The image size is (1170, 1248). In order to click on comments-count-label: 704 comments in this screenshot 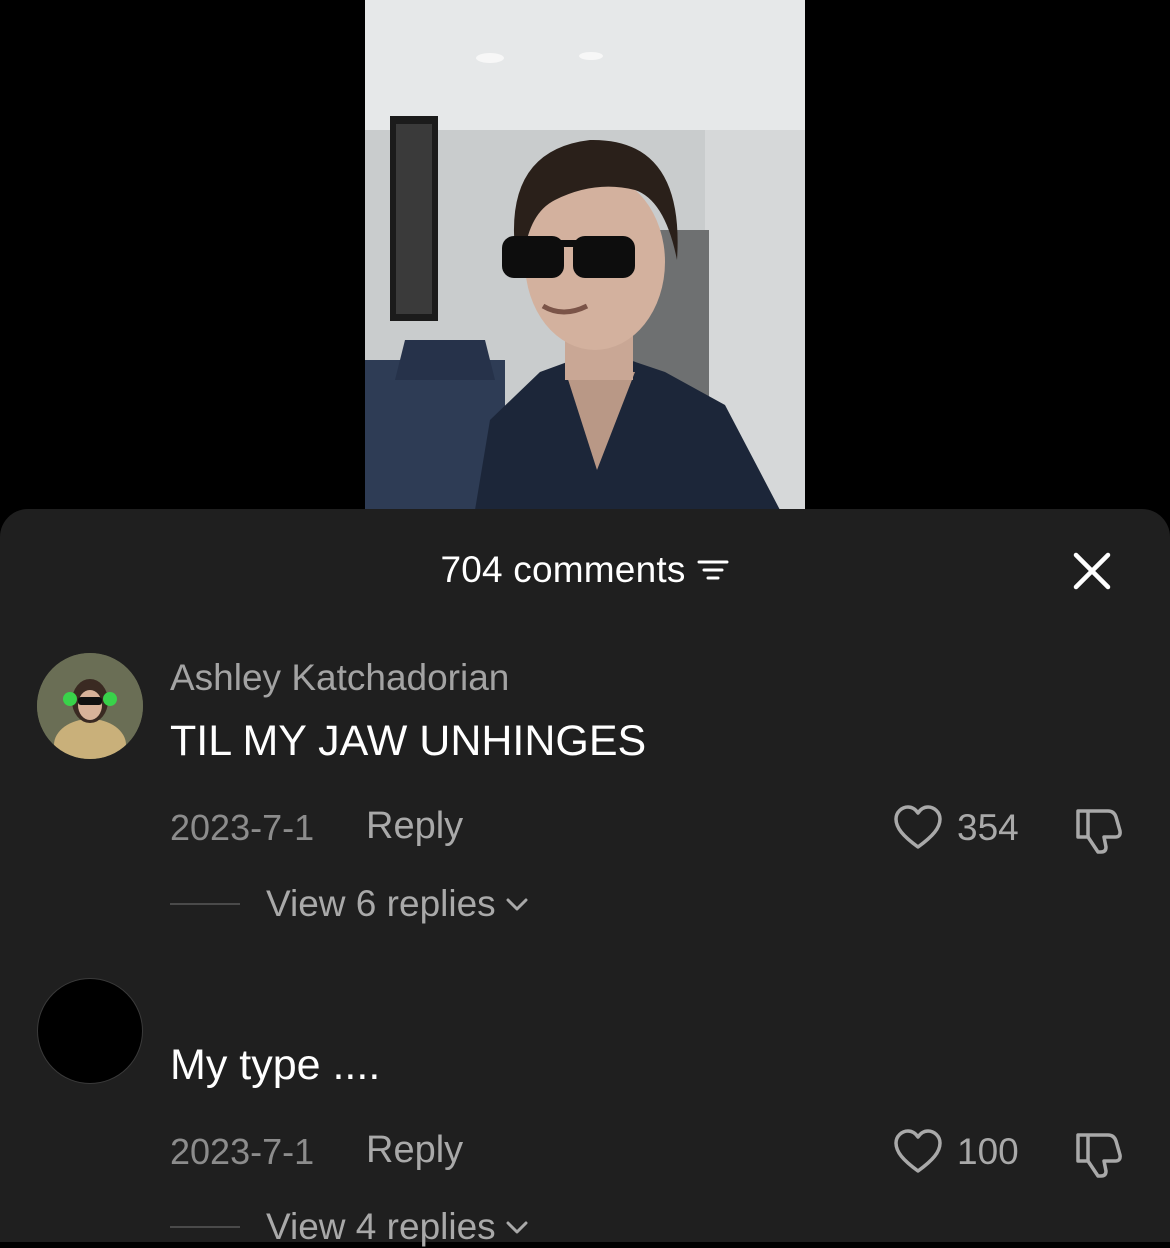, I will do `click(563, 569)`.